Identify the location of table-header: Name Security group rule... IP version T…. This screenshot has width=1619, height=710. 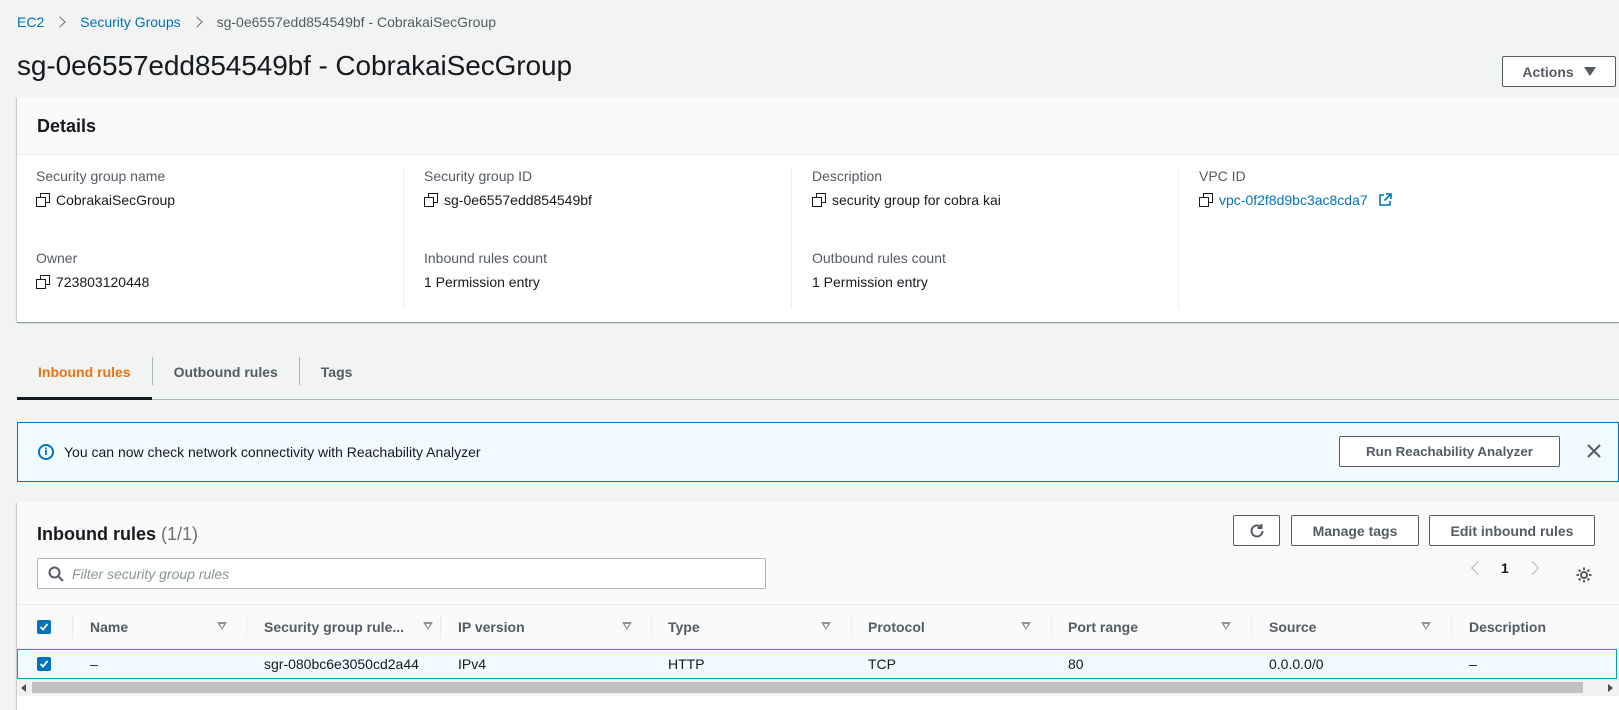
(818, 626).